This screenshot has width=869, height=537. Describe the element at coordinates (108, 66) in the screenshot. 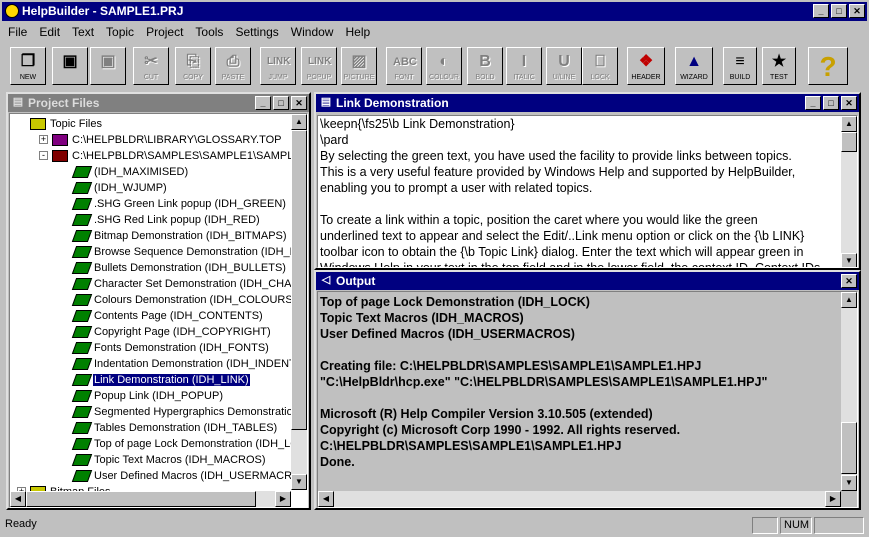

I see `toolbar-btn2-button: ▣` at that location.